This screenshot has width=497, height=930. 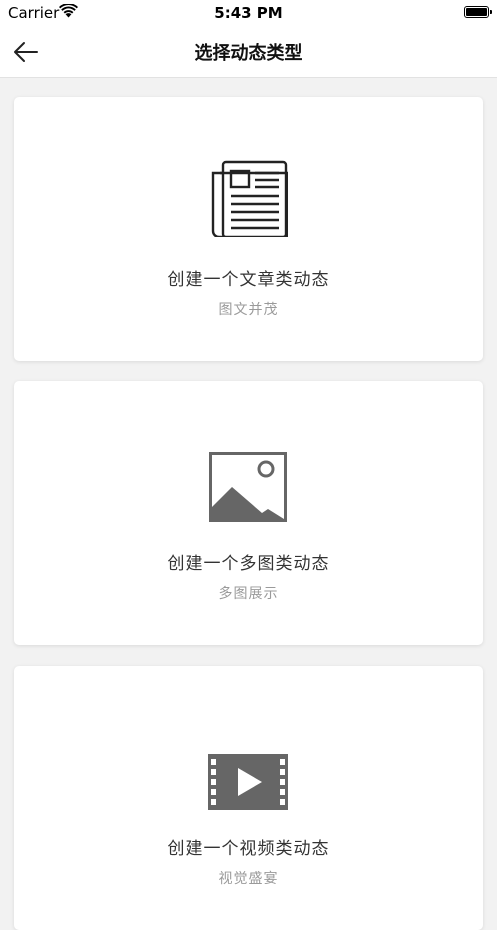 What do you see at coordinates (491, 12) in the screenshot?
I see `battery-nub` at bounding box center [491, 12].